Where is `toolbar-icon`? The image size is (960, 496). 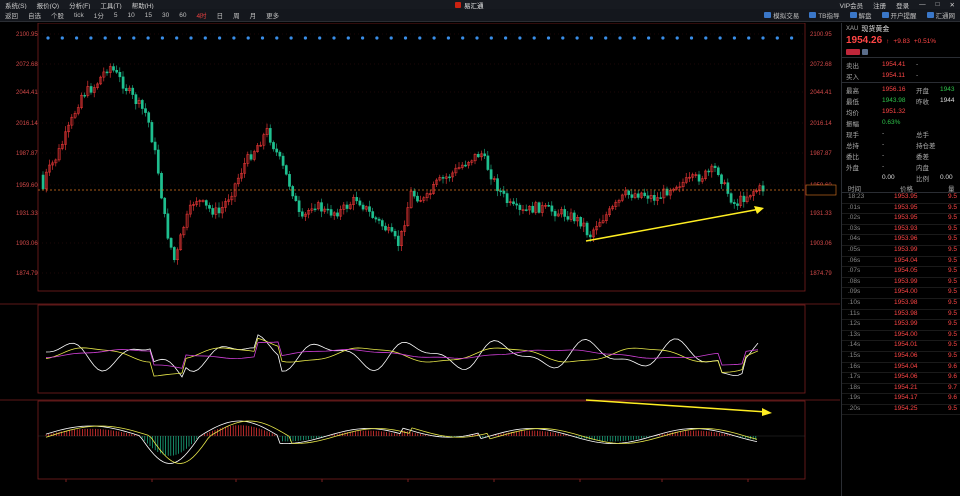
toolbar-icon is located at coordinates (930, 15).